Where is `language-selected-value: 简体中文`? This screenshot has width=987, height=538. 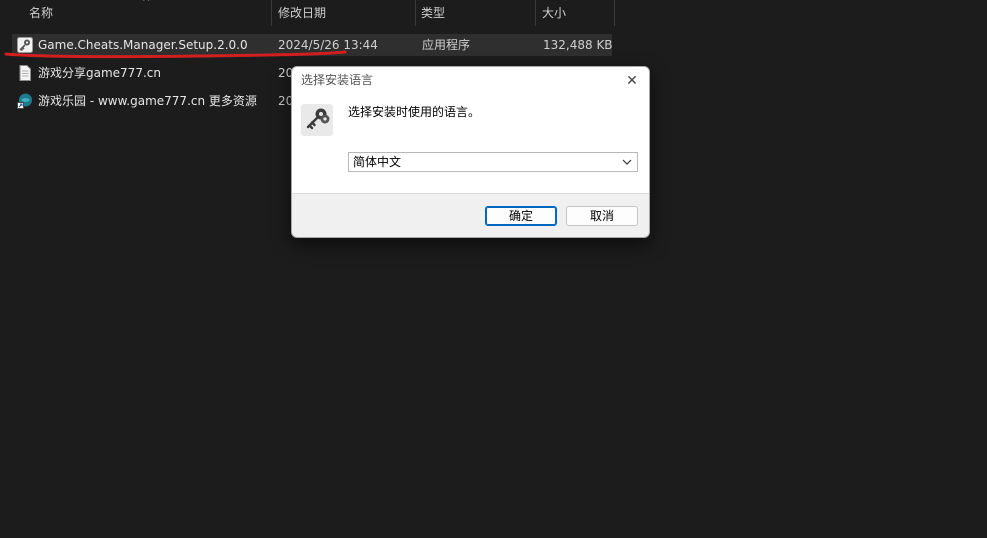 language-selected-value: 简体中文 is located at coordinates (377, 162).